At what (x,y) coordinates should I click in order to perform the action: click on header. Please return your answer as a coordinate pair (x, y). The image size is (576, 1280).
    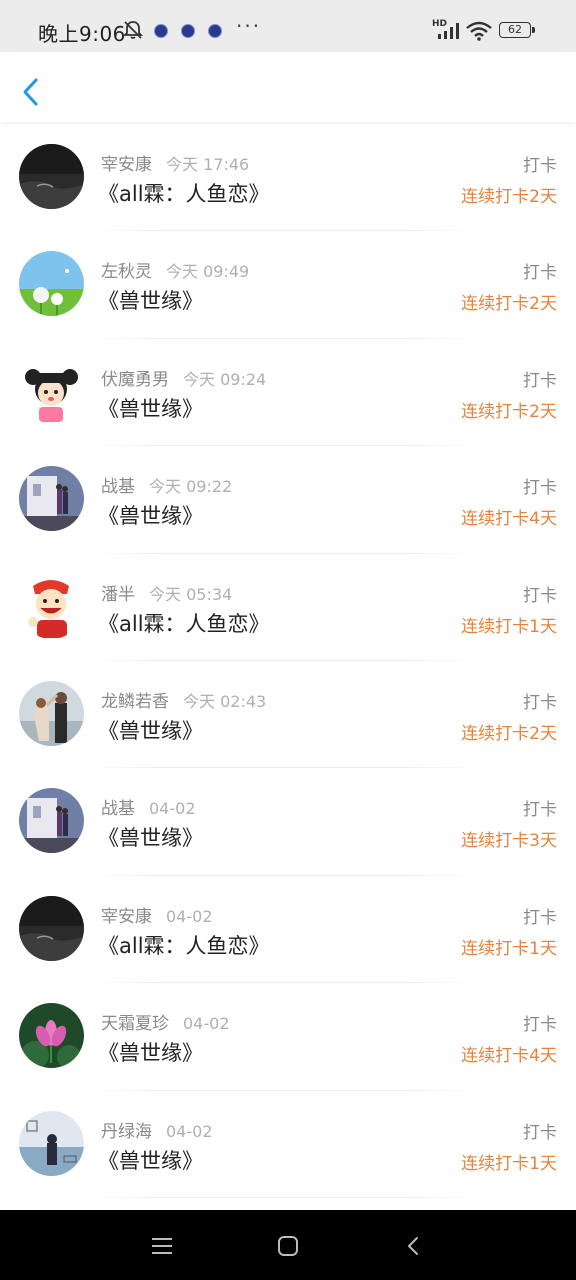
    Looking at the image, I should click on (288, 87).